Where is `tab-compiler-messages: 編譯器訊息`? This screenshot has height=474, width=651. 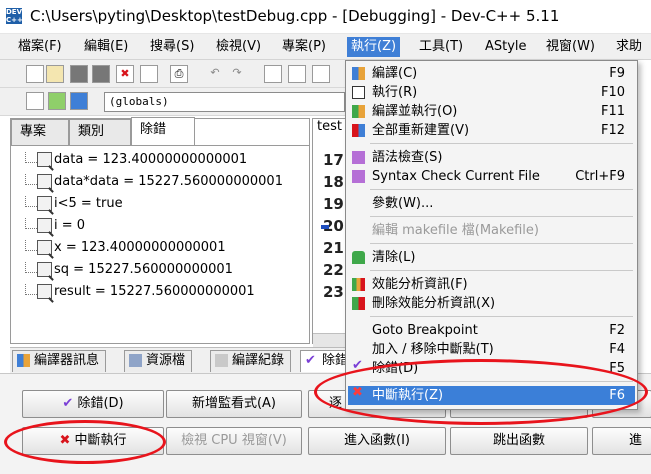
tab-compiler-messages: 編譯器訊息 is located at coordinates (59, 361).